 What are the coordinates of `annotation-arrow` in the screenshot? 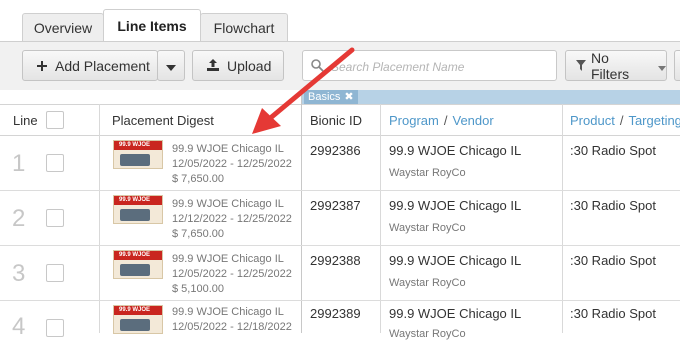 It's located at (303, 90).